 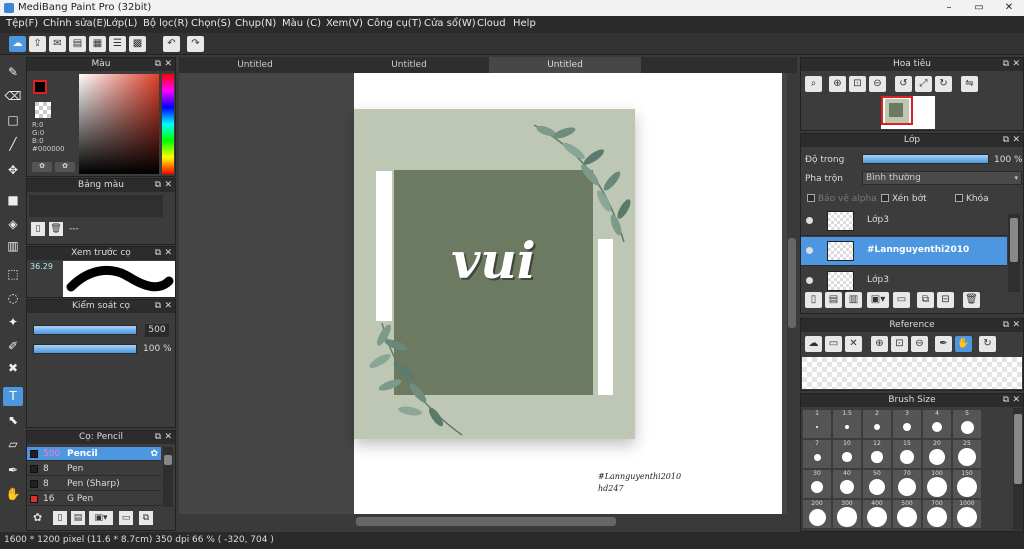 What do you see at coordinates (78, 518) in the screenshot?
I see `brush-settings-icon: ▤` at bounding box center [78, 518].